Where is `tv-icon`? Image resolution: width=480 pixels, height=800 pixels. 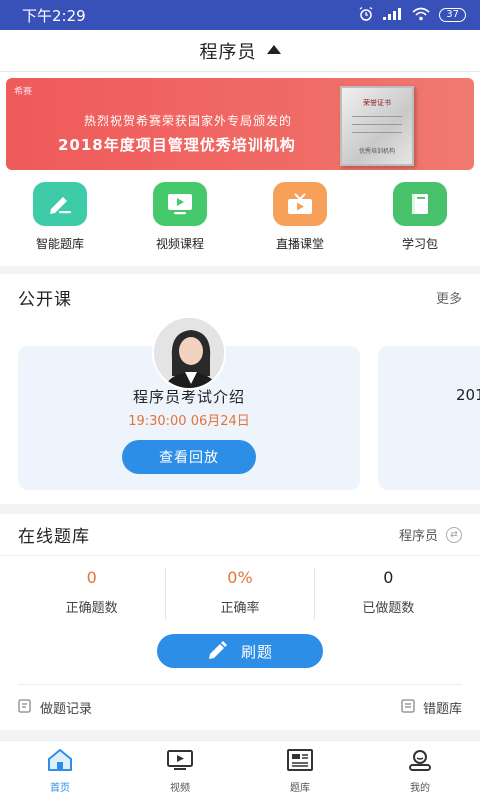
tv-icon is located at coordinates (300, 204).